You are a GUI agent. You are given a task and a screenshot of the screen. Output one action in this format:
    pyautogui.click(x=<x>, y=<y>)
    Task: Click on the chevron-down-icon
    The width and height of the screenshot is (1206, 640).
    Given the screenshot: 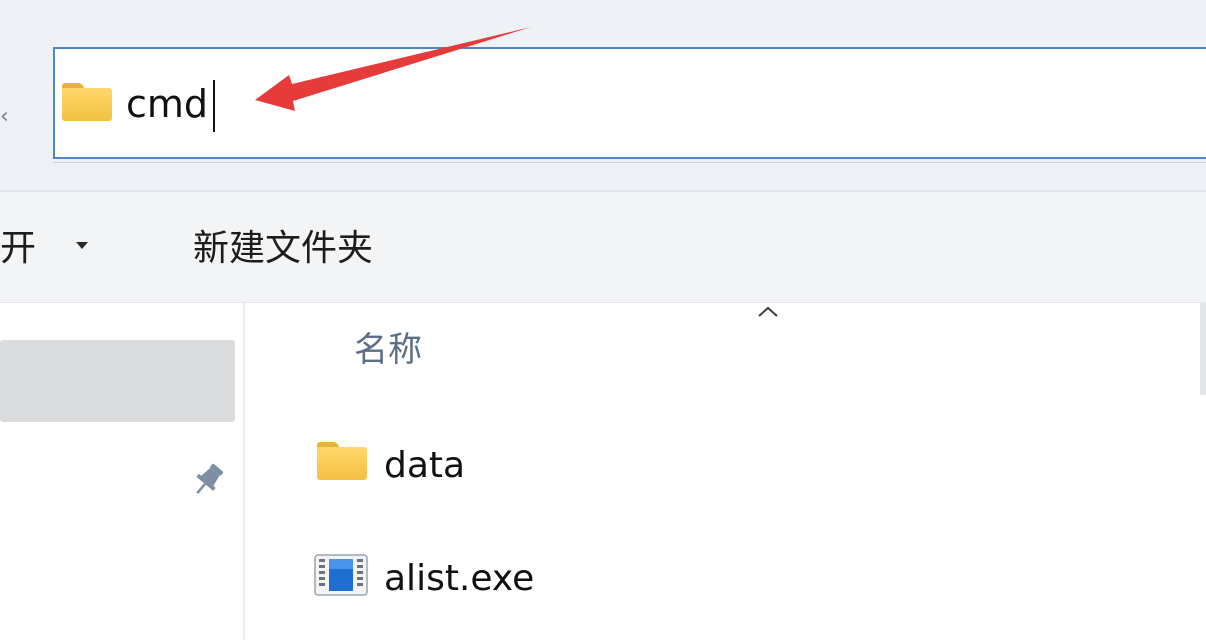 What is the action you would take?
    pyautogui.click(x=82, y=245)
    